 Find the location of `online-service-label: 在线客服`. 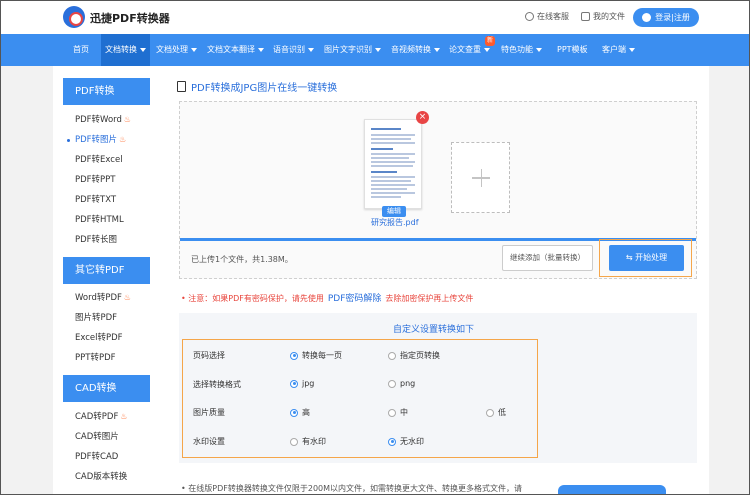

online-service-label: 在线客服 is located at coordinates (553, 16).